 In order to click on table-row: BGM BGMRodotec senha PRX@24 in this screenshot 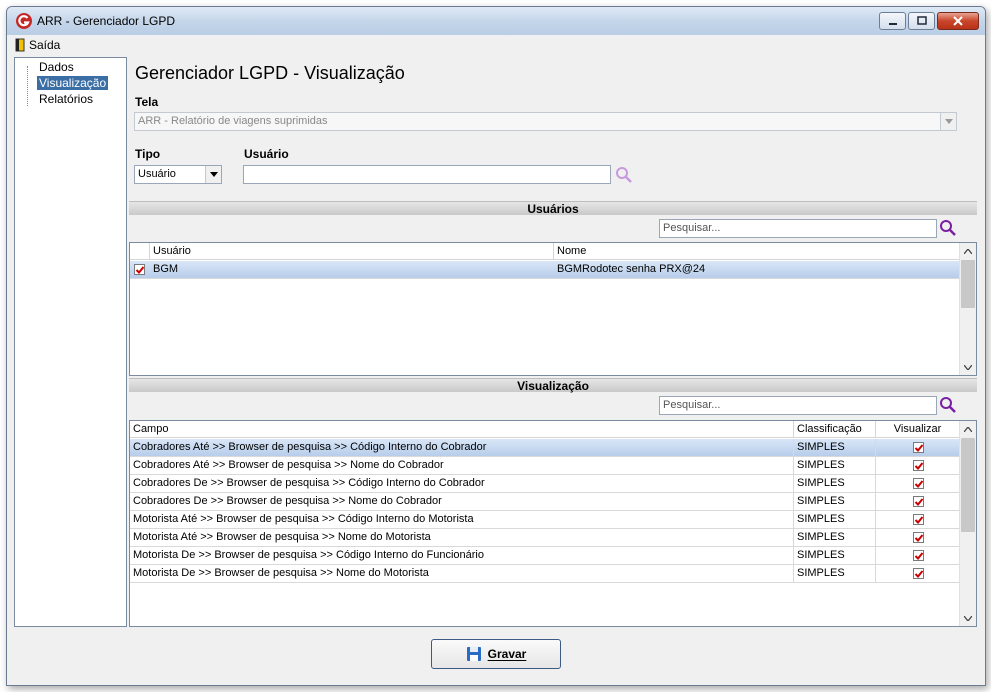, I will do `click(545, 270)`.